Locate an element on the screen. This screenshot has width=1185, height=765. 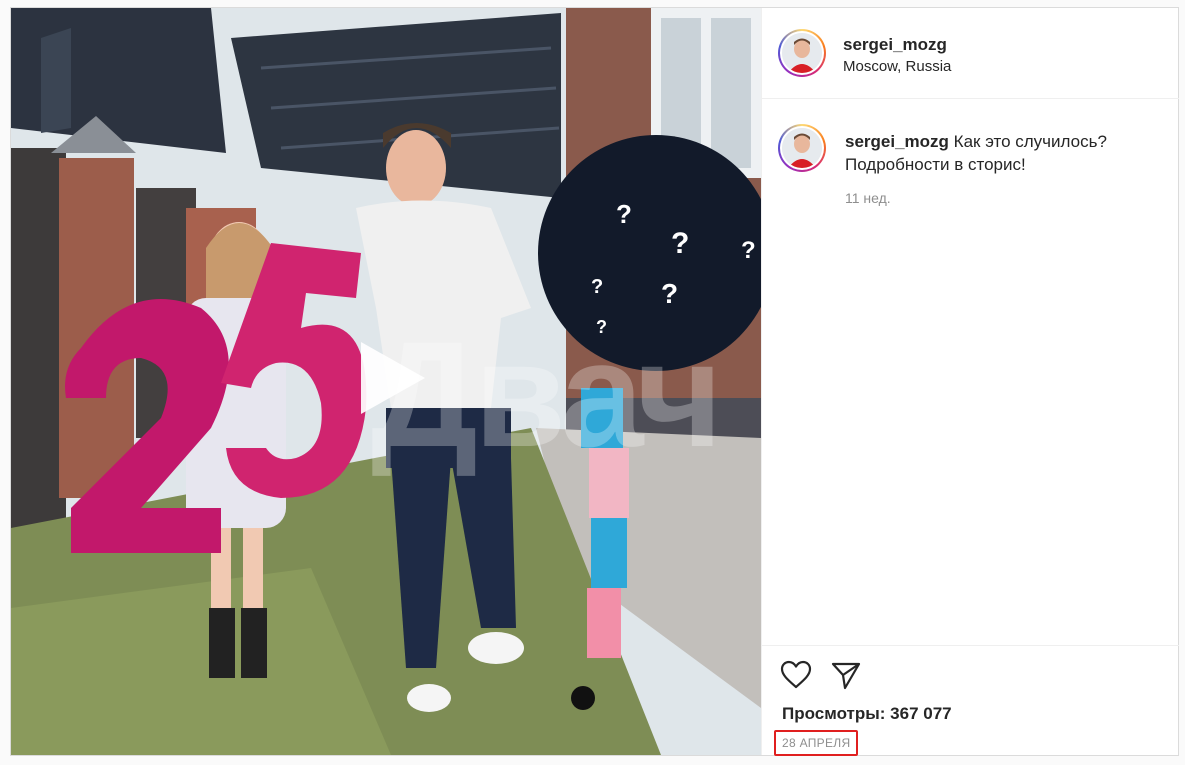
post-header: sergei_mozg Moscow, Russia is located at coordinates (970, 53).